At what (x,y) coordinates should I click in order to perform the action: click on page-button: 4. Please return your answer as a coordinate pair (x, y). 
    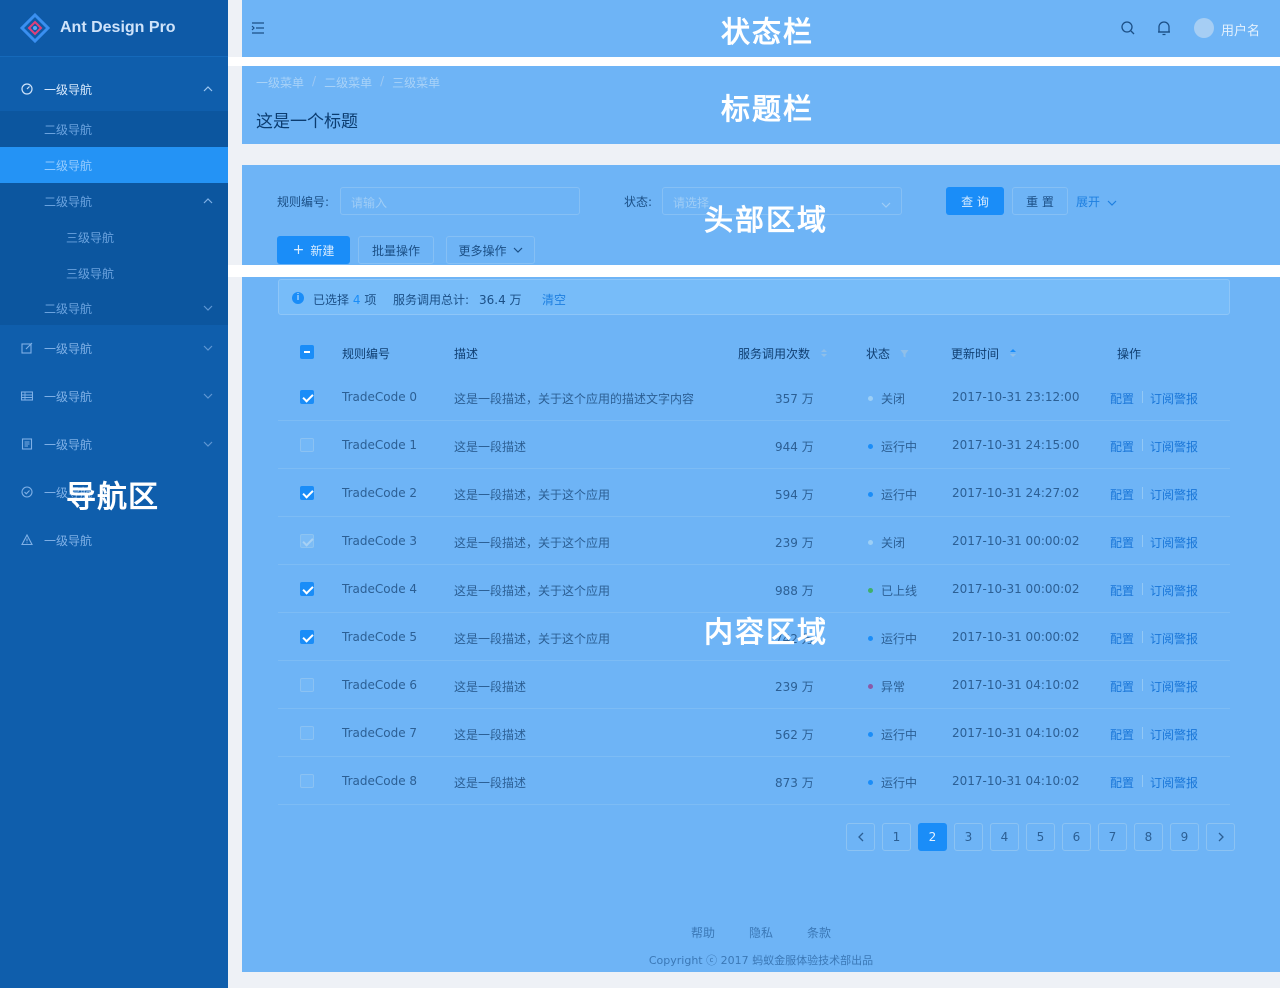
    Looking at the image, I should click on (1004, 837).